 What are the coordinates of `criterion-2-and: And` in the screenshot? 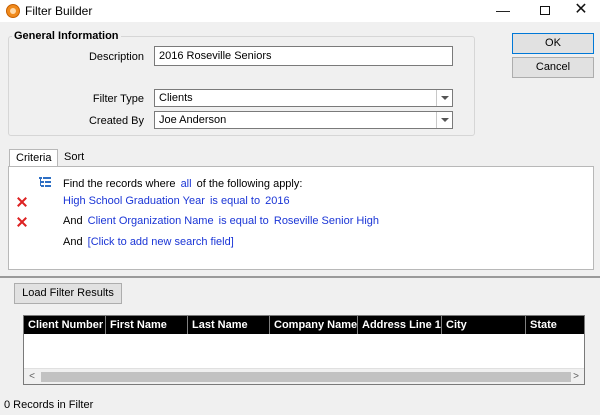 It's located at (73, 221).